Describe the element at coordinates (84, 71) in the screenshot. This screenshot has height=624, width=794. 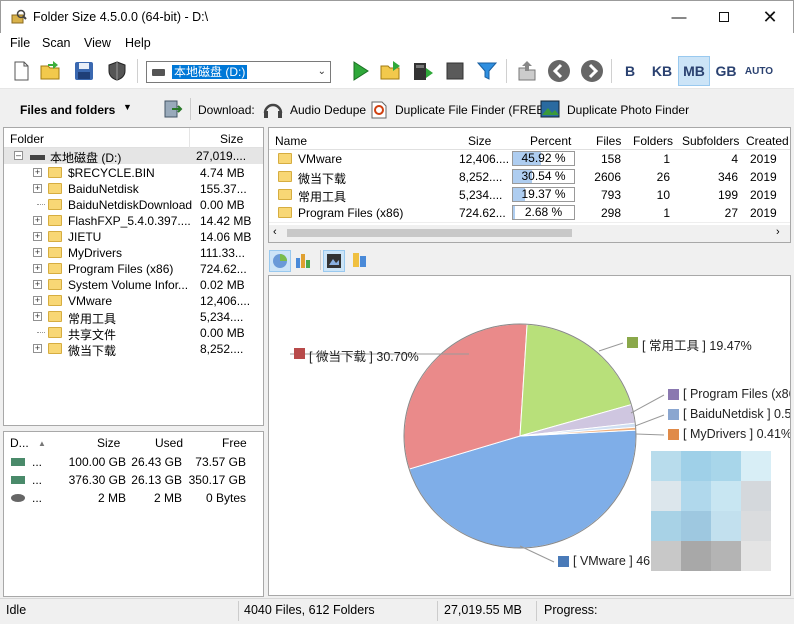
I see `save-button` at that location.